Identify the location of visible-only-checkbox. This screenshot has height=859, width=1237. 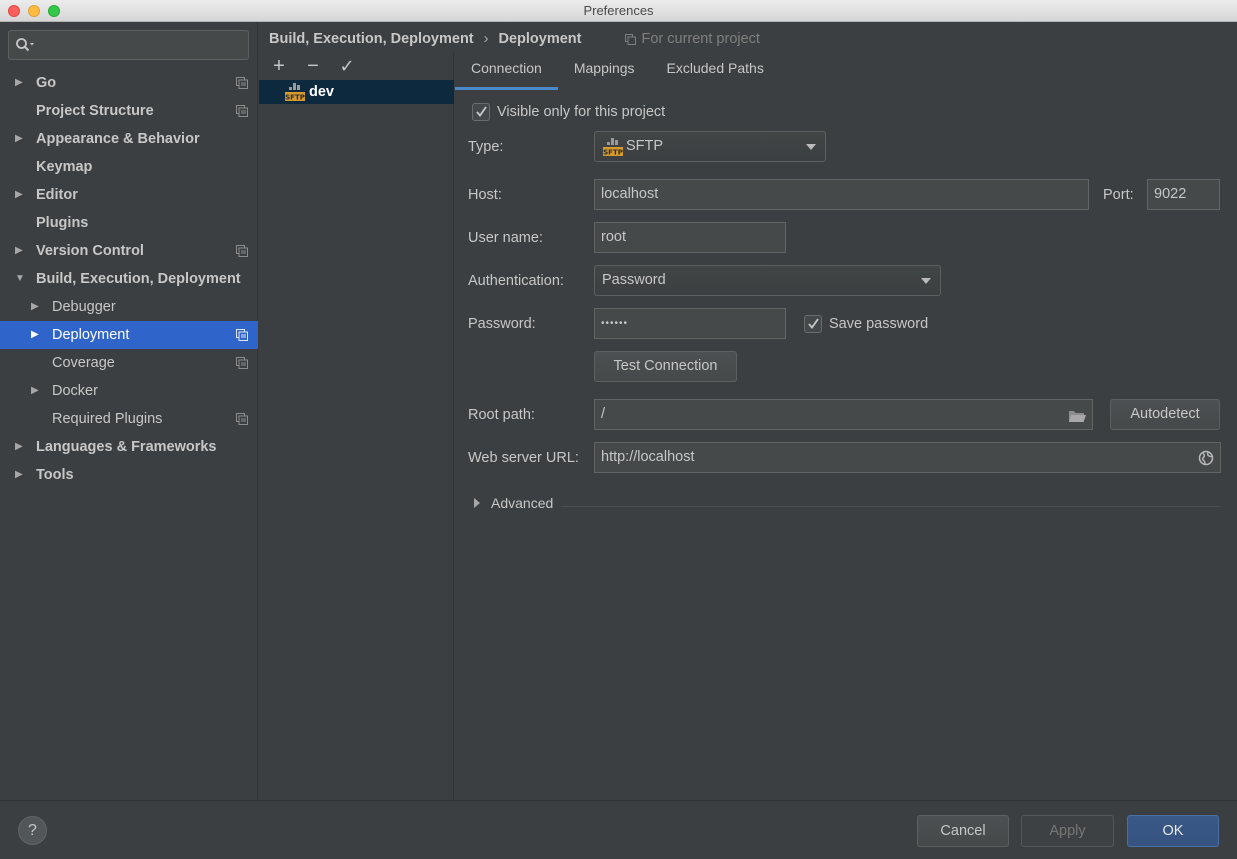
(481, 112).